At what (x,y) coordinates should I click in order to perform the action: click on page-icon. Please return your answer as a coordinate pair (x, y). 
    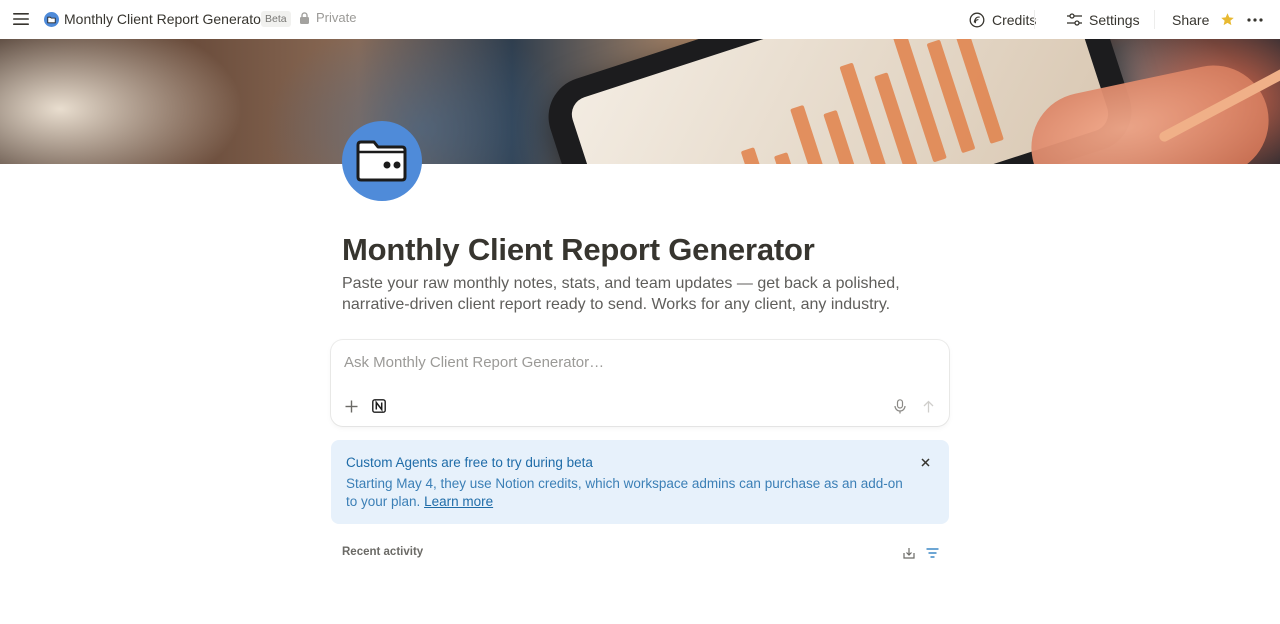
    Looking at the image, I should click on (382, 161).